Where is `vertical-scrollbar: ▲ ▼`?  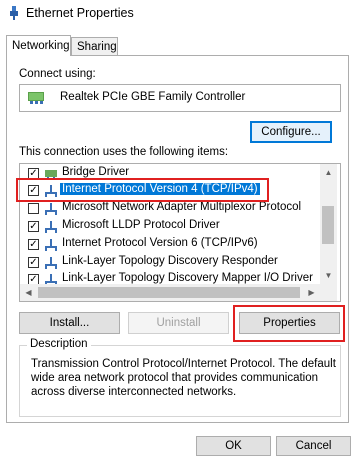
vertical-scrollbar: ▲ ▼ is located at coordinates (328, 224).